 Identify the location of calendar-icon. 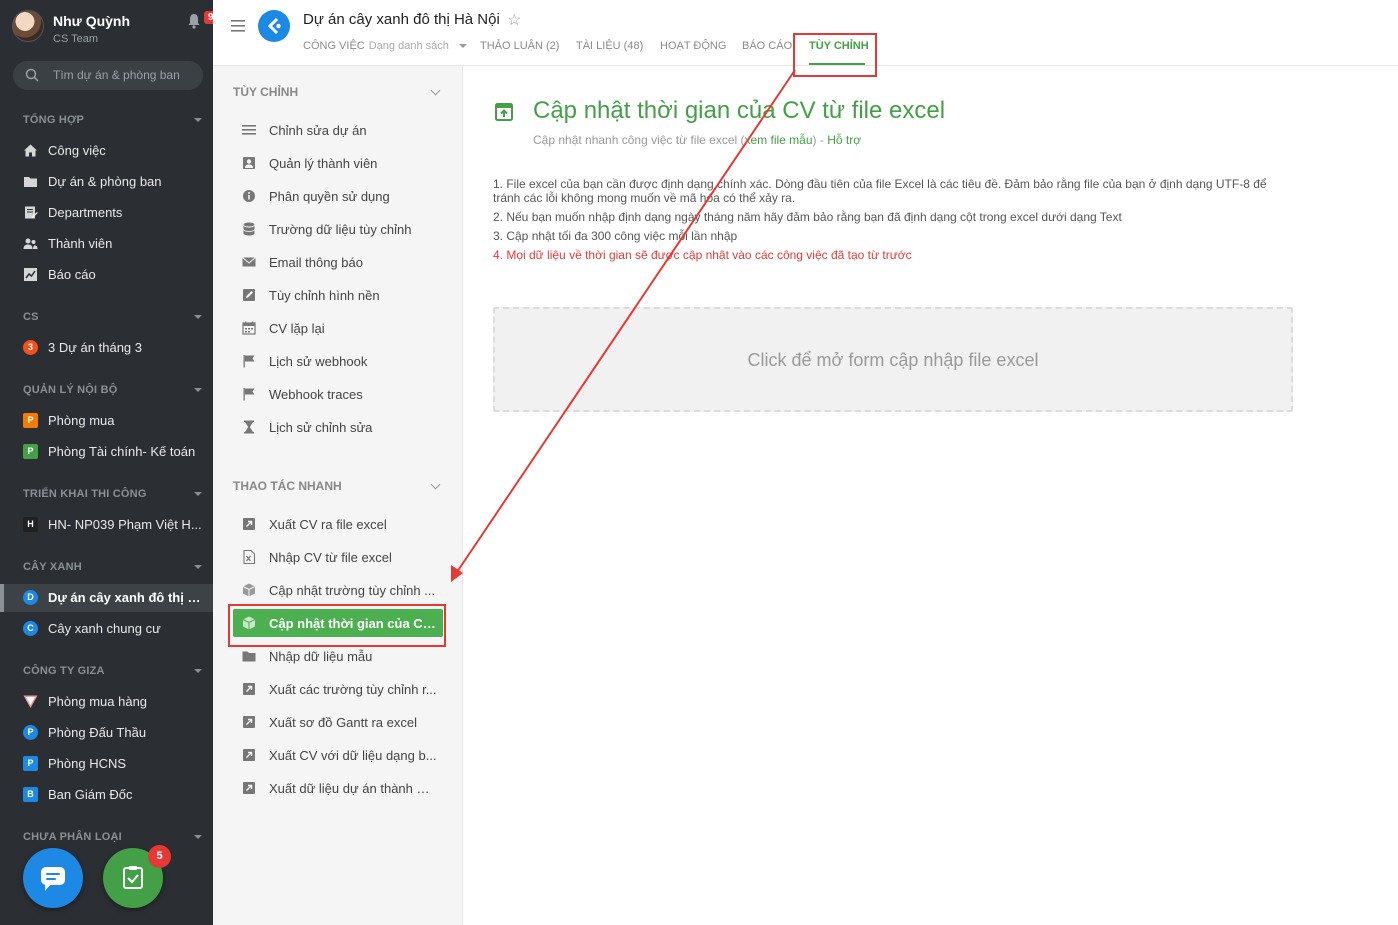
(249, 328).